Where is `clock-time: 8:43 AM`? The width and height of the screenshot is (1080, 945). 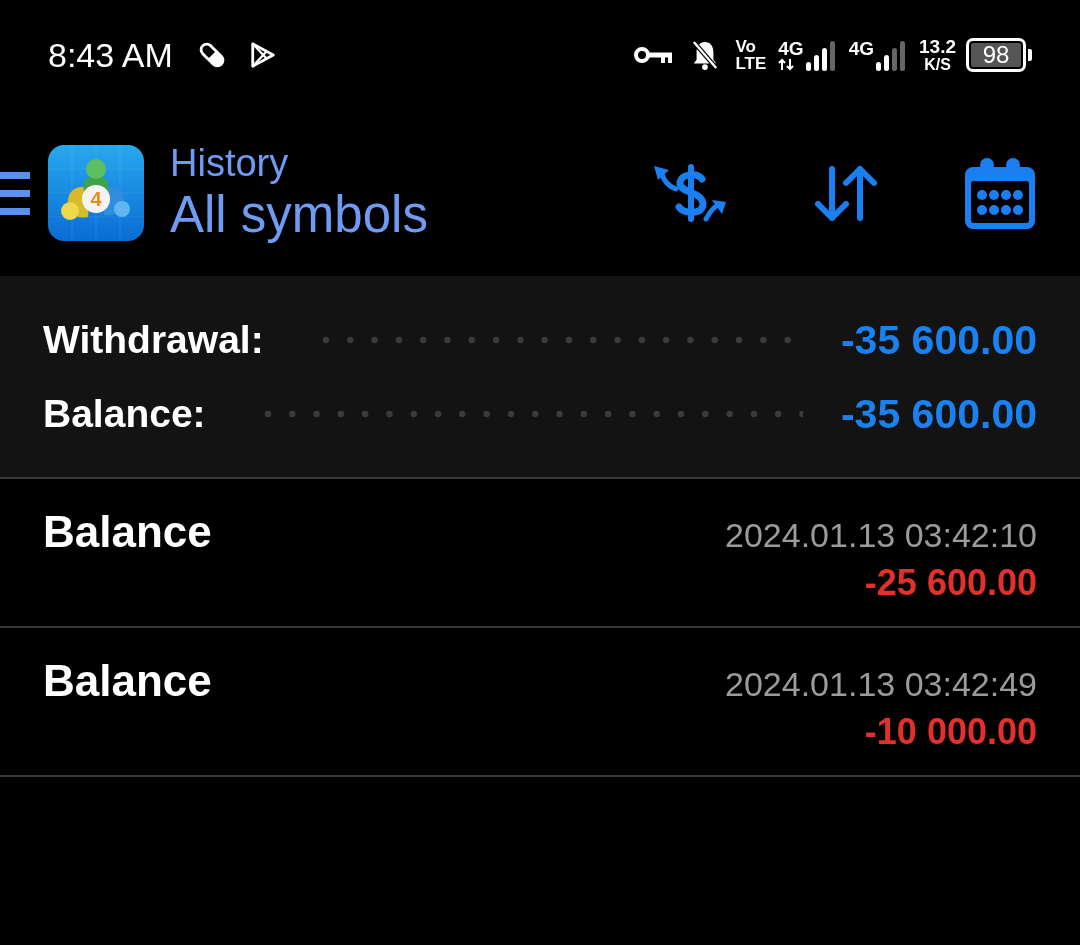 clock-time: 8:43 AM is located at coordinates (110, 55).